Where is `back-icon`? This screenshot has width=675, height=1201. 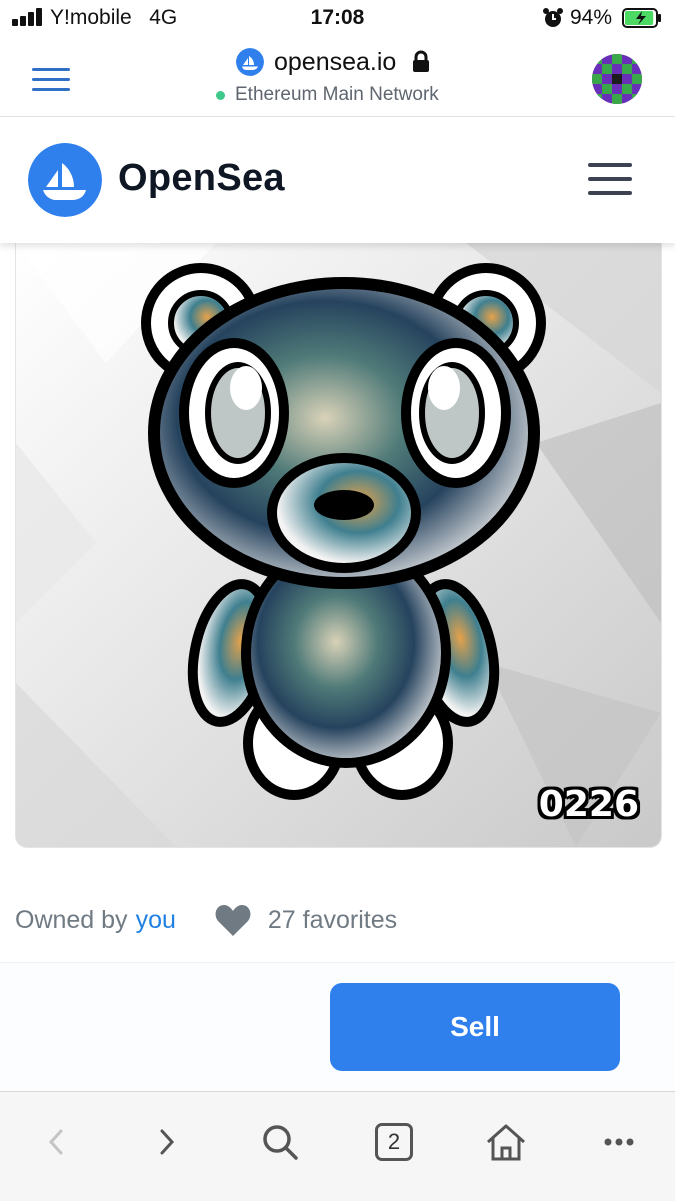
back-icon is located at coordinates (56, 1142).